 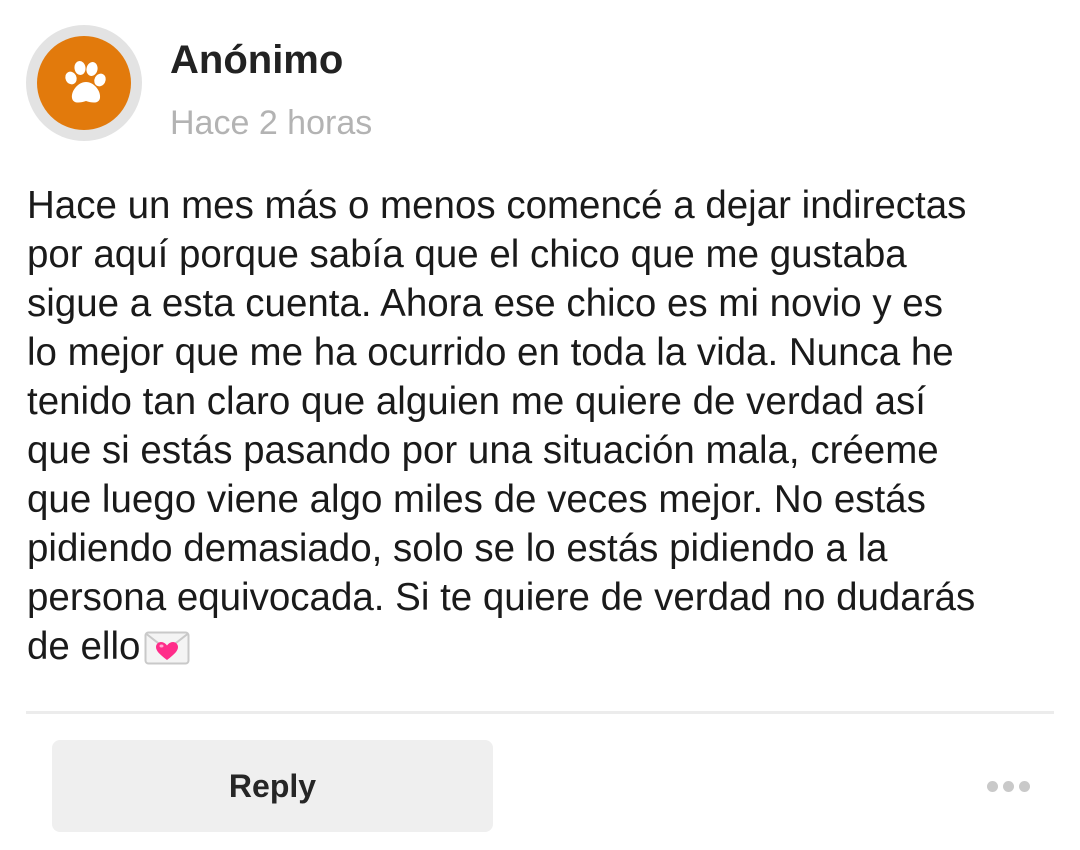 What do you see at coordinates (540, 712) in the screenshot?
I see `divider` at bounding box center [540, 712].